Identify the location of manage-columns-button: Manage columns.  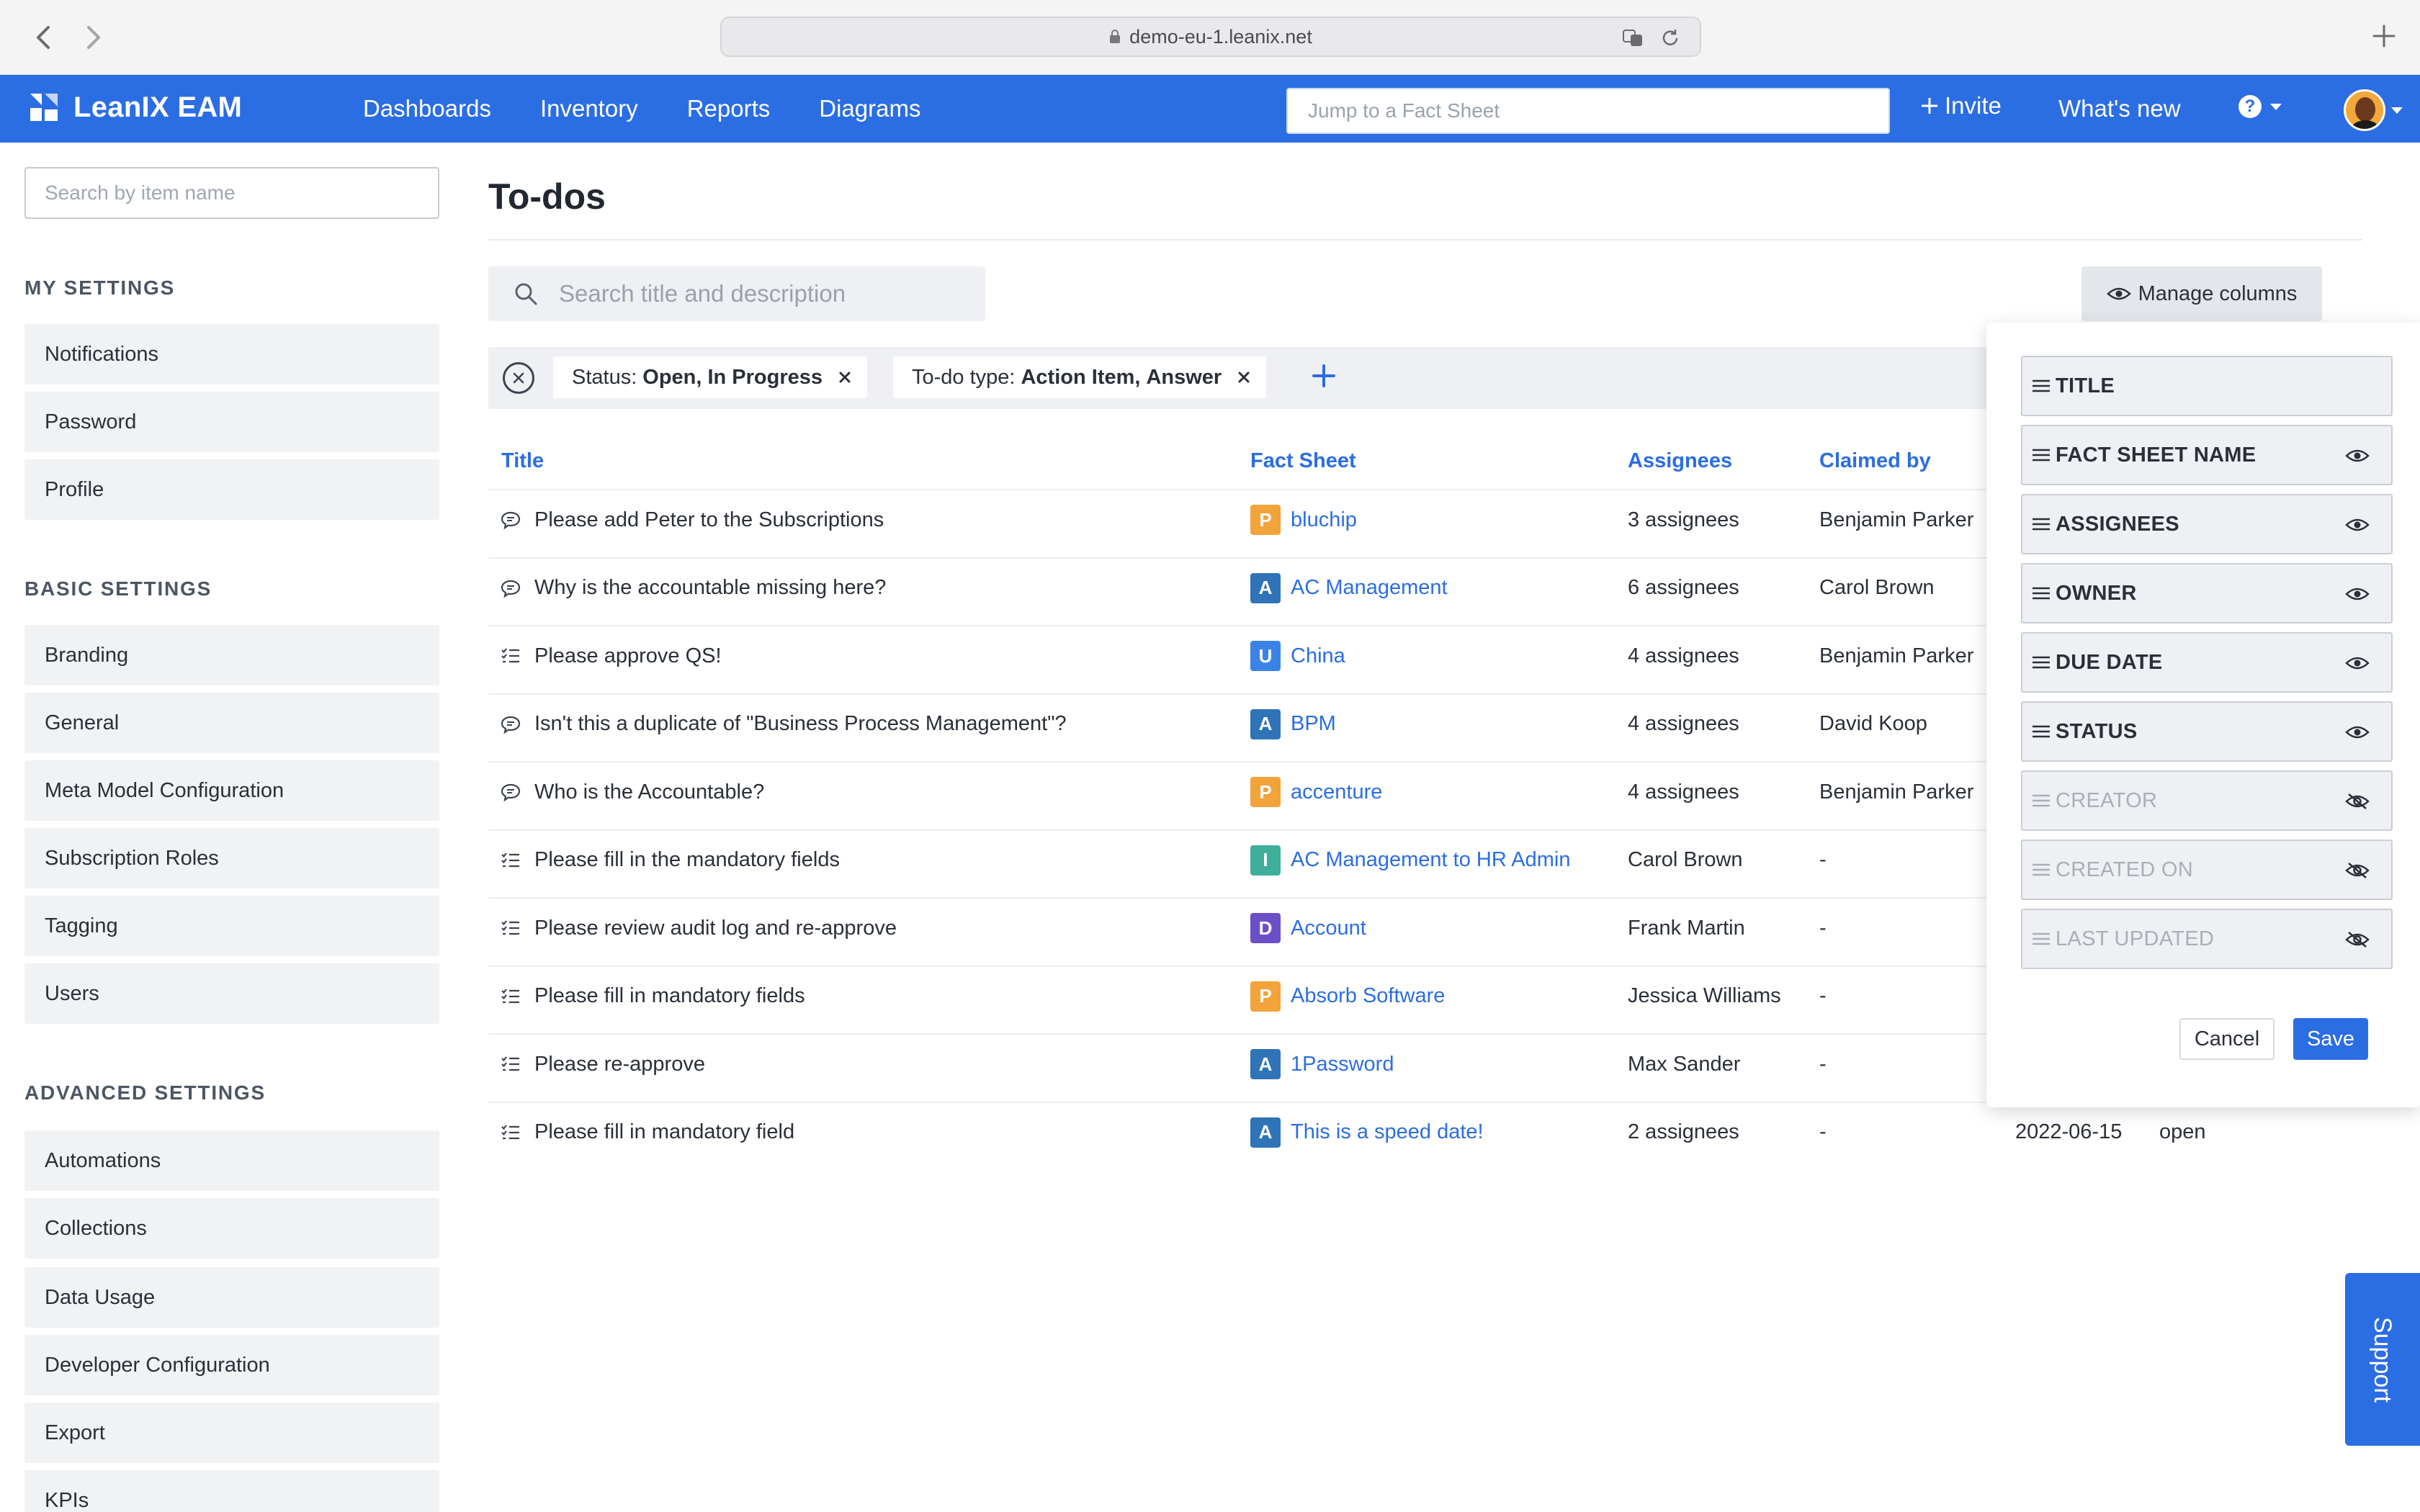
(2201, 293).